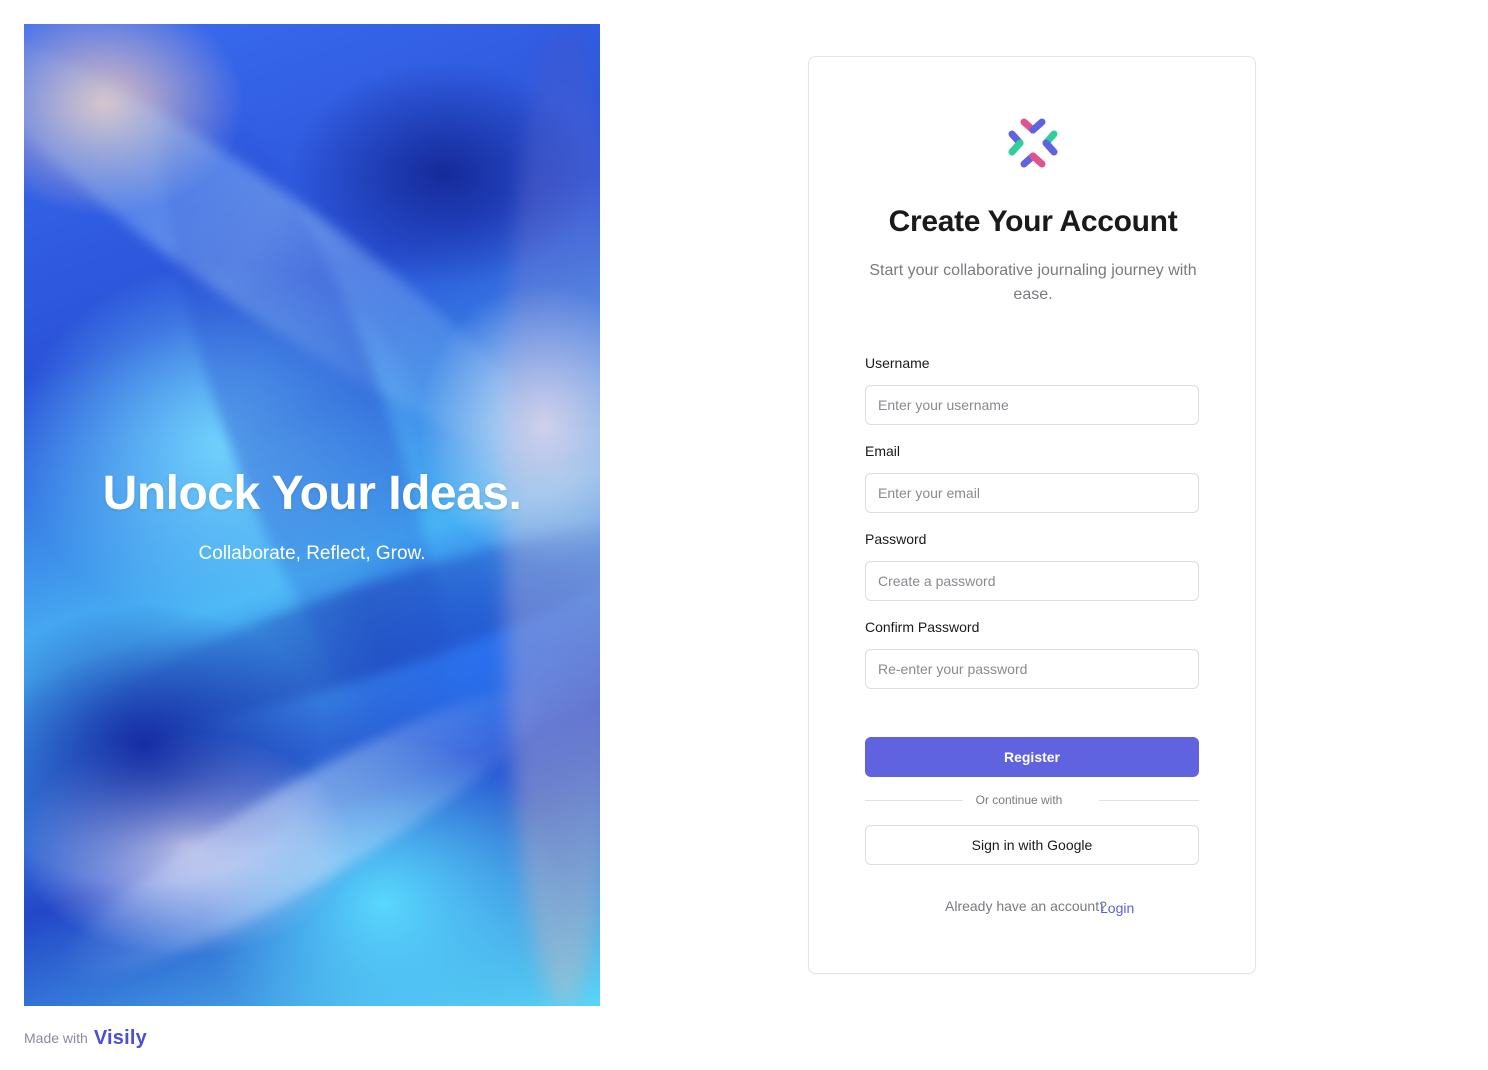 The width and height of the screenshot is (1488, 1070). What do you see at coordinates (312, 493) in the screenshot?
I see `hero-title: Unlock Your Ideas.` at bounding box center [312, 493].